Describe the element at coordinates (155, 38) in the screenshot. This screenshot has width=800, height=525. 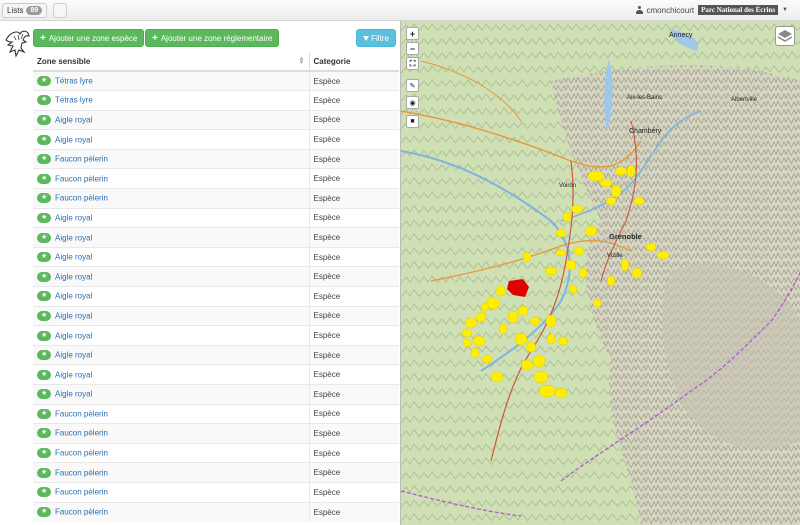
I see `plus-icon: +` at that location.